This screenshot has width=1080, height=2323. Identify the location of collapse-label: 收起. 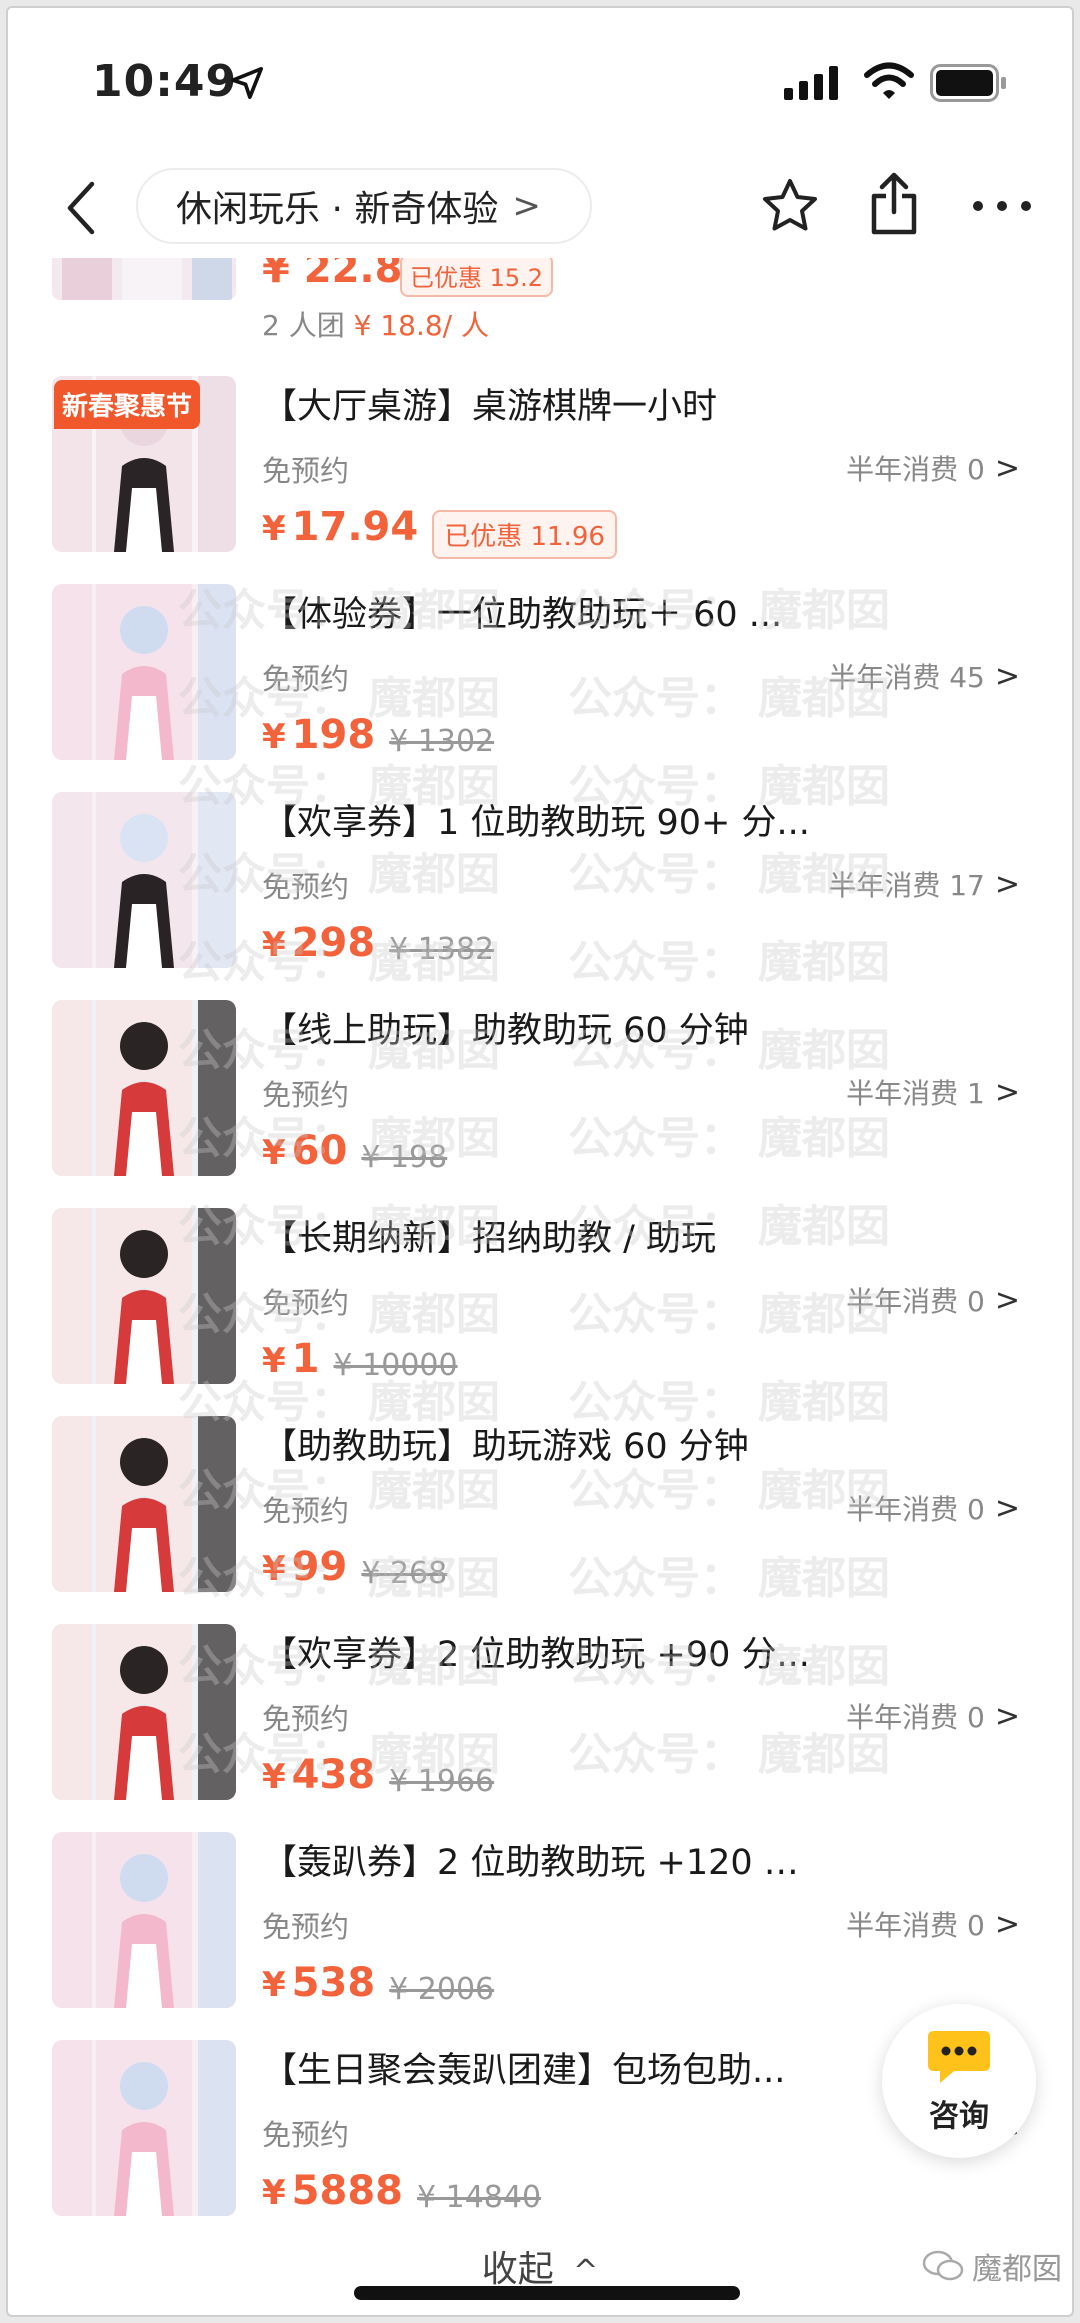
(517, 2269).